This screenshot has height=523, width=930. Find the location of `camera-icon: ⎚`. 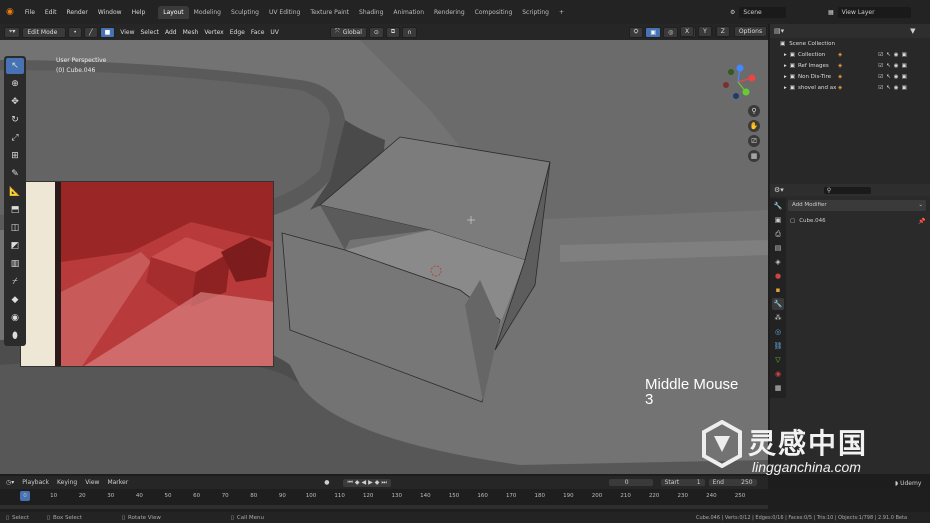

camera-icon: ⎚ is located at coordinates (754, 141).